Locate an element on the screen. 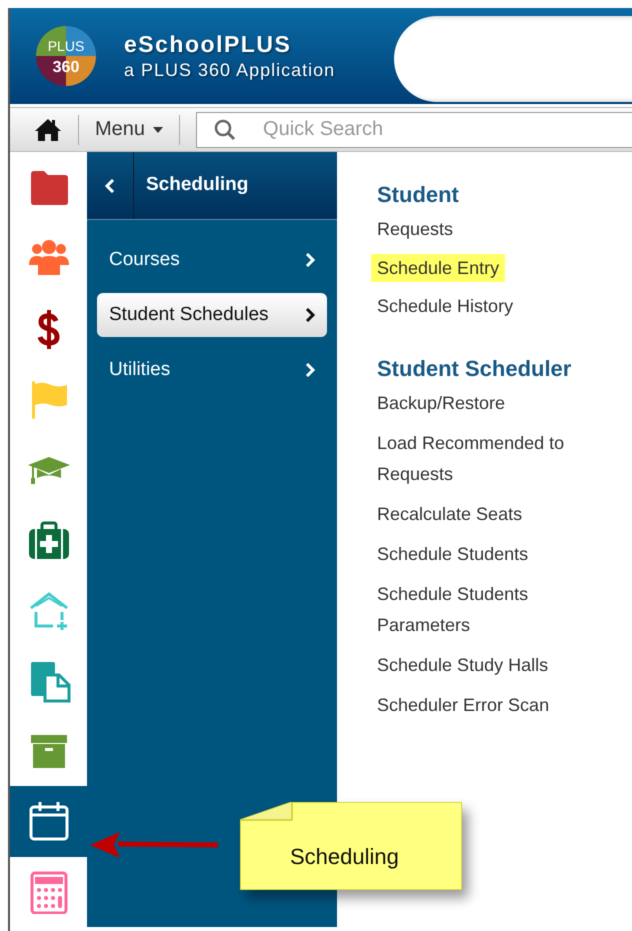  menu-link: Recalculate Seats is located at coordinates (449, 514).